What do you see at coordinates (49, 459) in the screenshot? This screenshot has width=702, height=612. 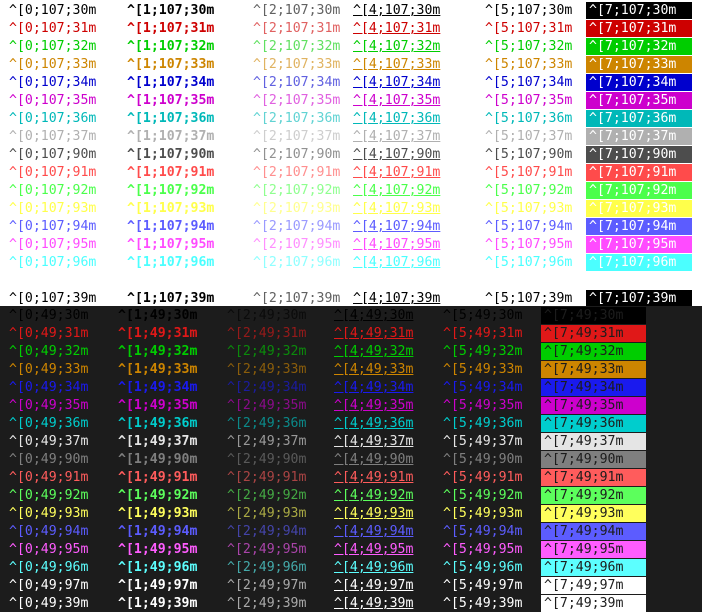 I see `sgr-sample-49-90-normal: ^[0;49;90m` at bounding box center [49, 459].